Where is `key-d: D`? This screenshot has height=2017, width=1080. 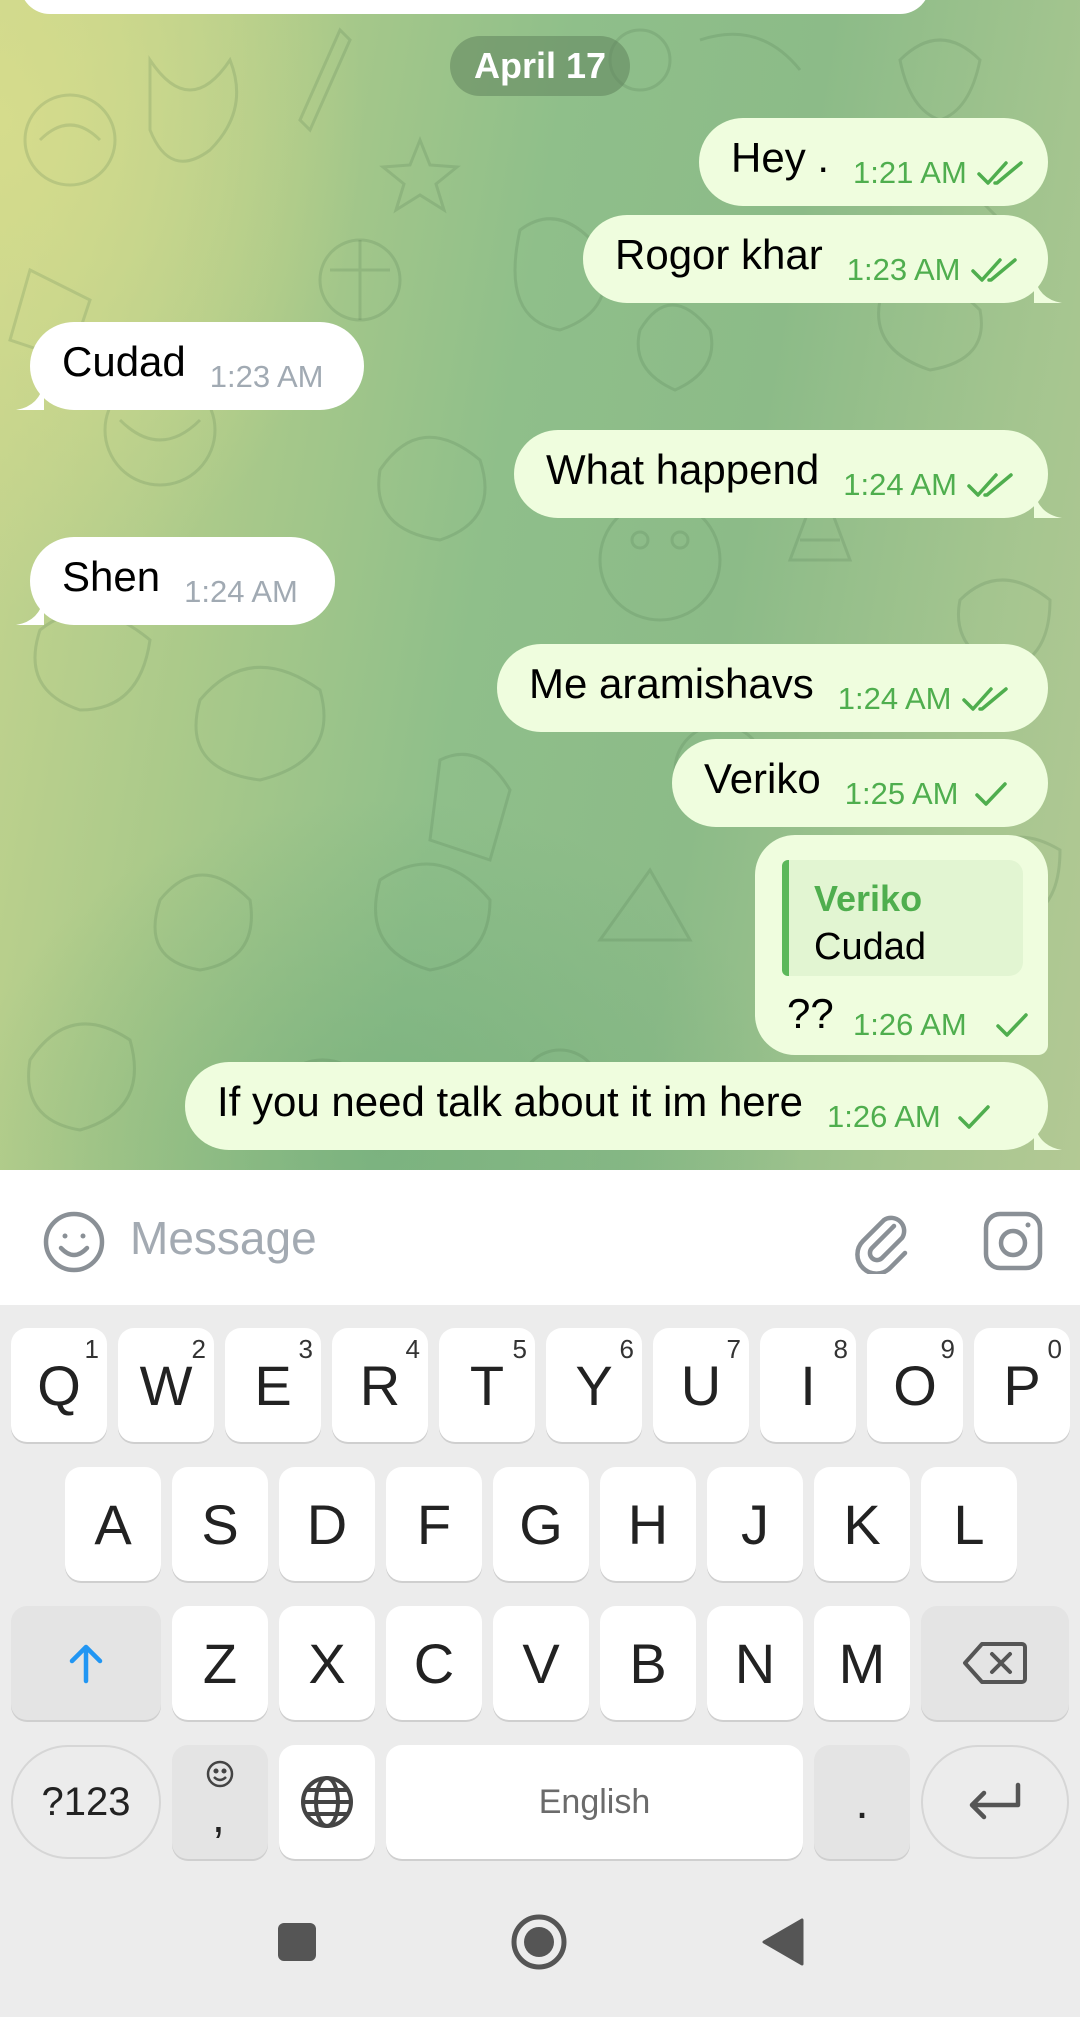 key-d: D is located at coordinates (327, 1524).